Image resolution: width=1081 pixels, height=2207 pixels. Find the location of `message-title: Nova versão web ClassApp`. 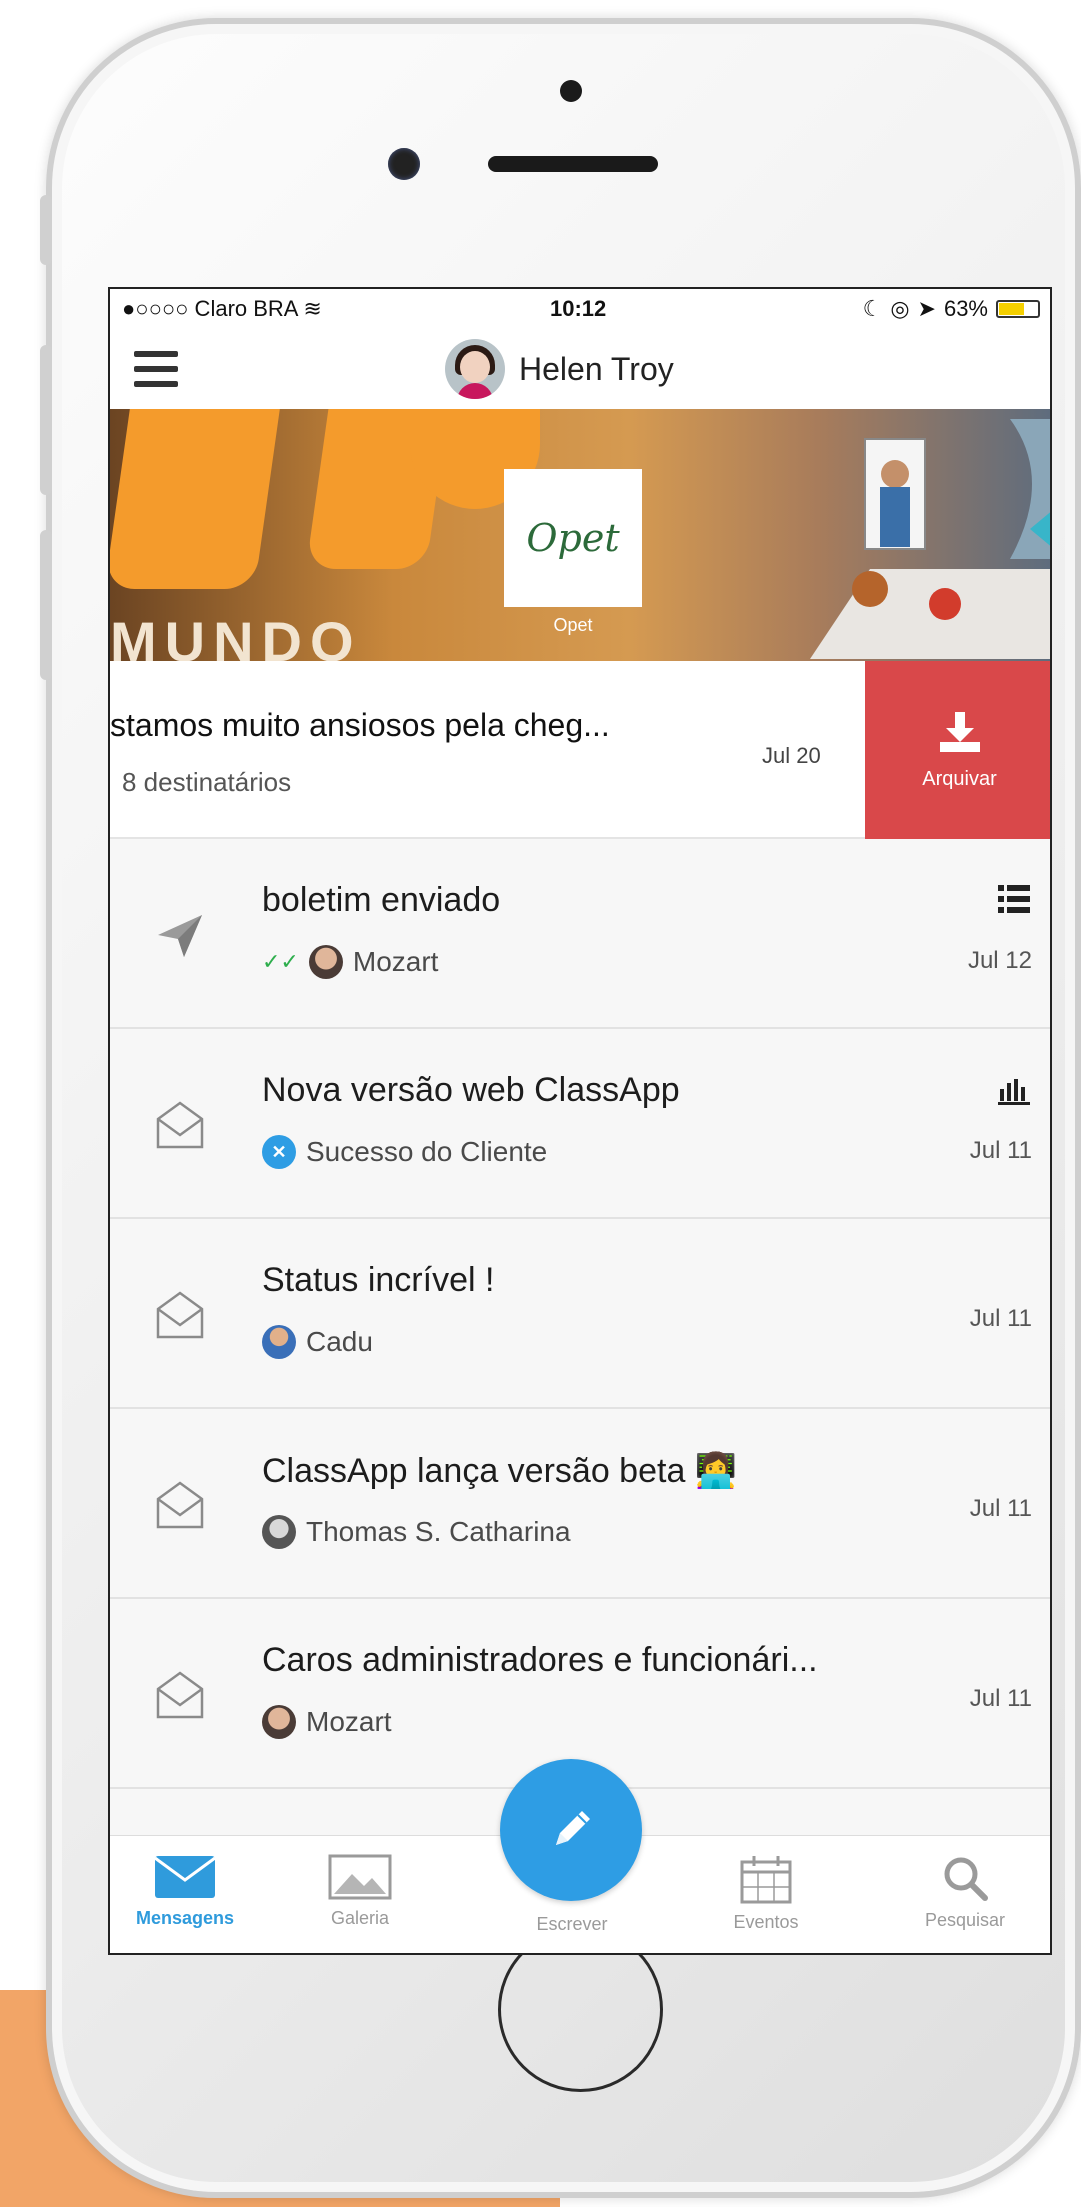

message-title: Nova versão web ClassApp is located at coordinates (471, 1090).